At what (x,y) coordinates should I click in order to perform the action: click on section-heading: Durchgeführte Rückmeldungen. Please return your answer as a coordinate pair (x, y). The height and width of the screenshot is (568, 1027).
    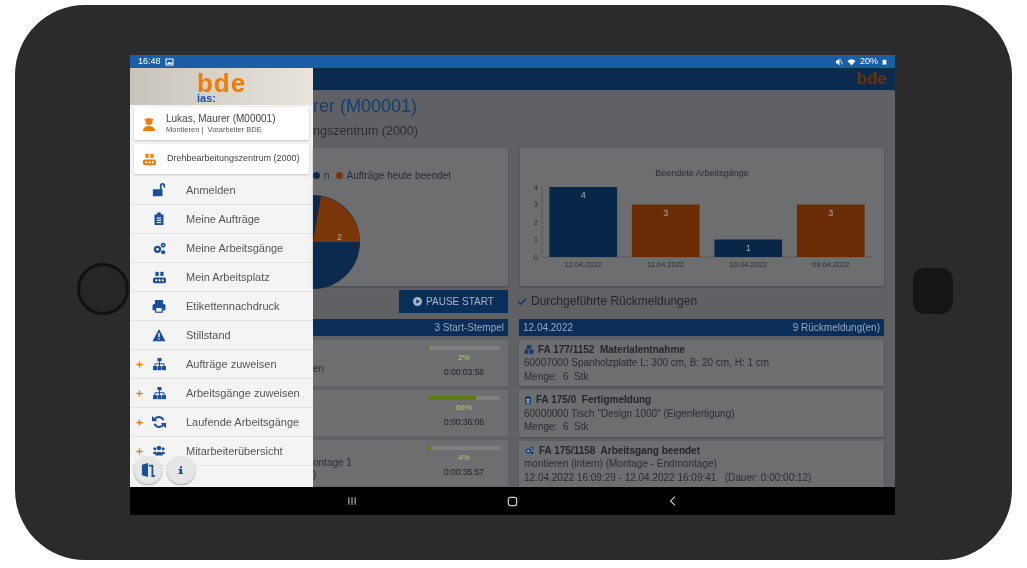
    Looking at the image, I should click on (614, 301).